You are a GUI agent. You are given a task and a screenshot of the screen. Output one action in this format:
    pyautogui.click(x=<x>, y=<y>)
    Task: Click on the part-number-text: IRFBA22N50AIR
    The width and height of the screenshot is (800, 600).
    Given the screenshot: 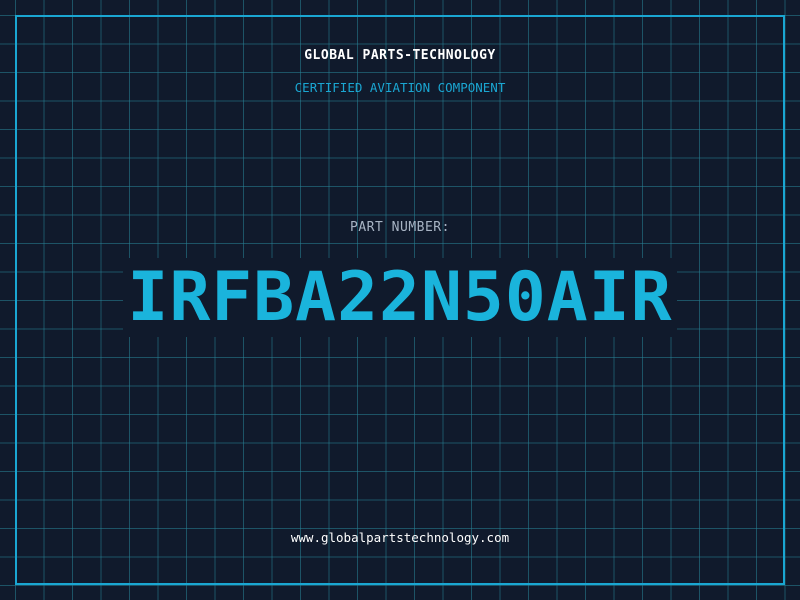 What is the action you would take?
    pyautogui.click(x=400, y=297)
    